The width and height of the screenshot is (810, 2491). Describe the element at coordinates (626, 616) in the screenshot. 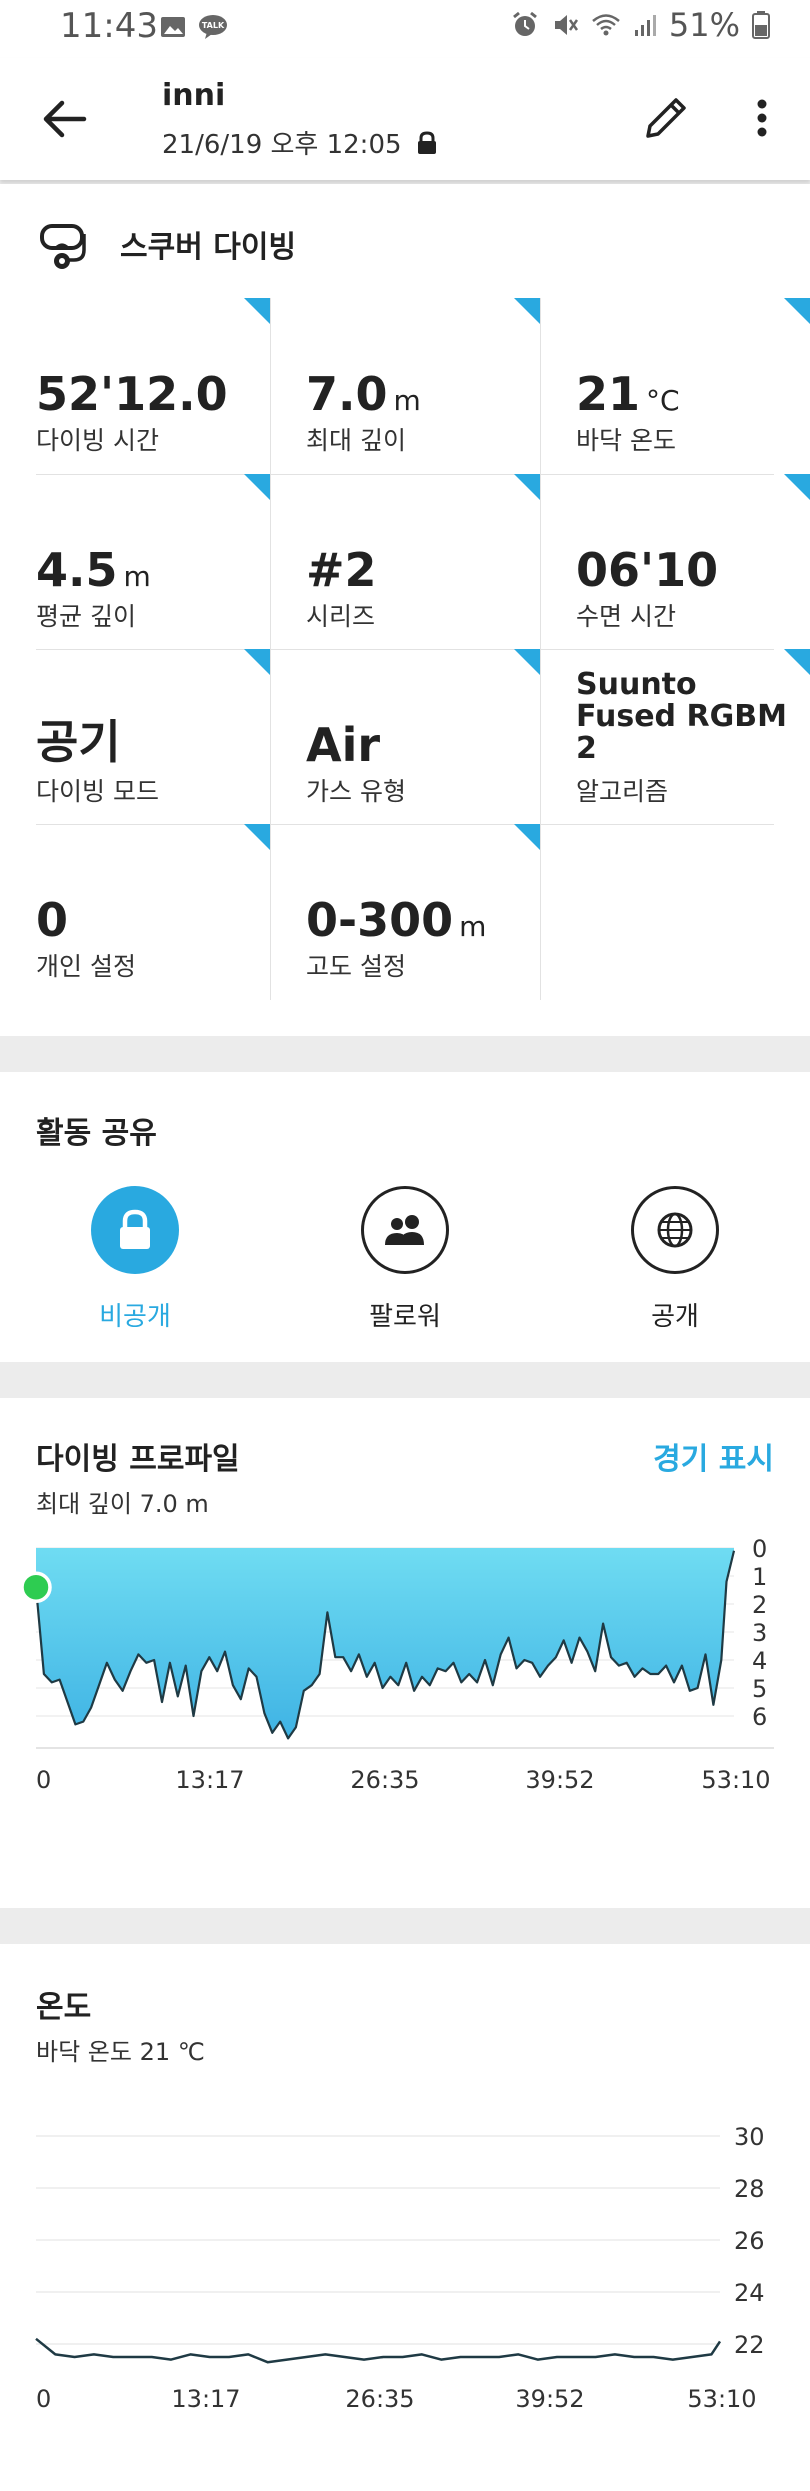

I see `stat-label: 수면 시간` at that location.